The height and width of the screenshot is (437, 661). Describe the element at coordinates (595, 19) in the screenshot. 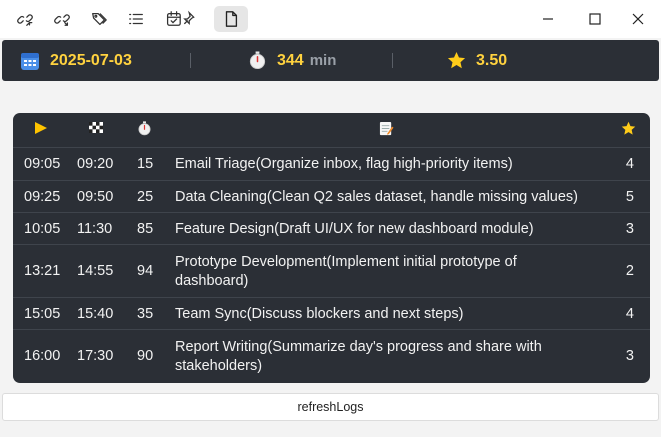

I see `maximize-icon` at that location.